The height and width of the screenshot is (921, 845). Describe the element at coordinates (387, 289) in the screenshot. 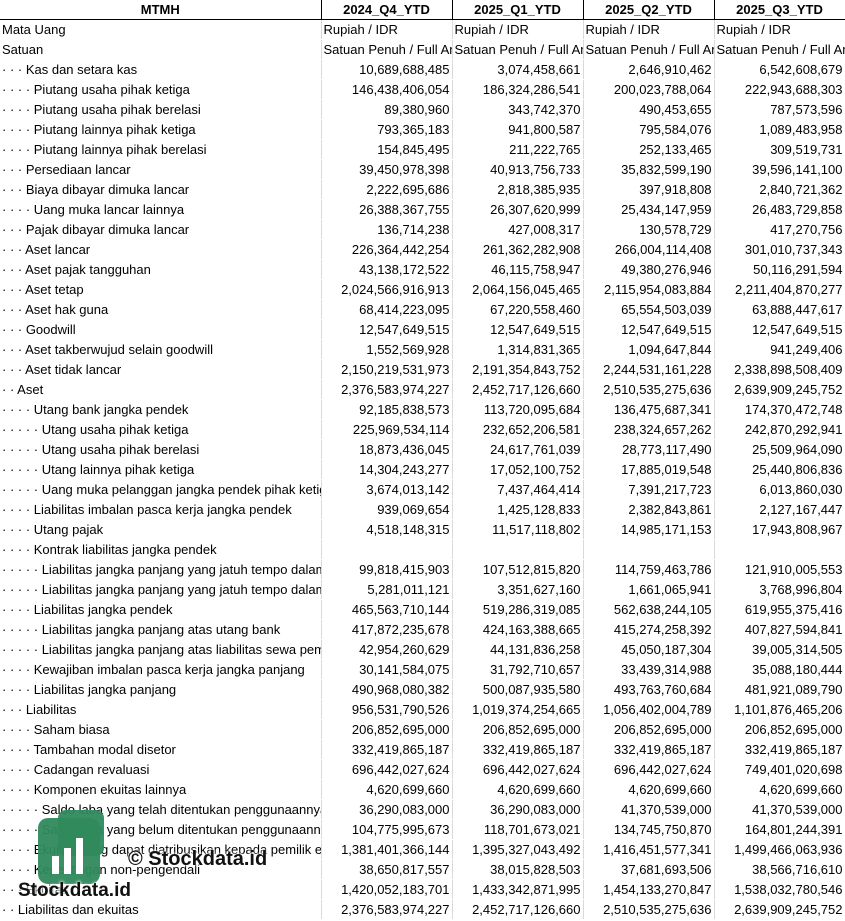

I see `value-cell: 2,024,566,916,913` at that location.